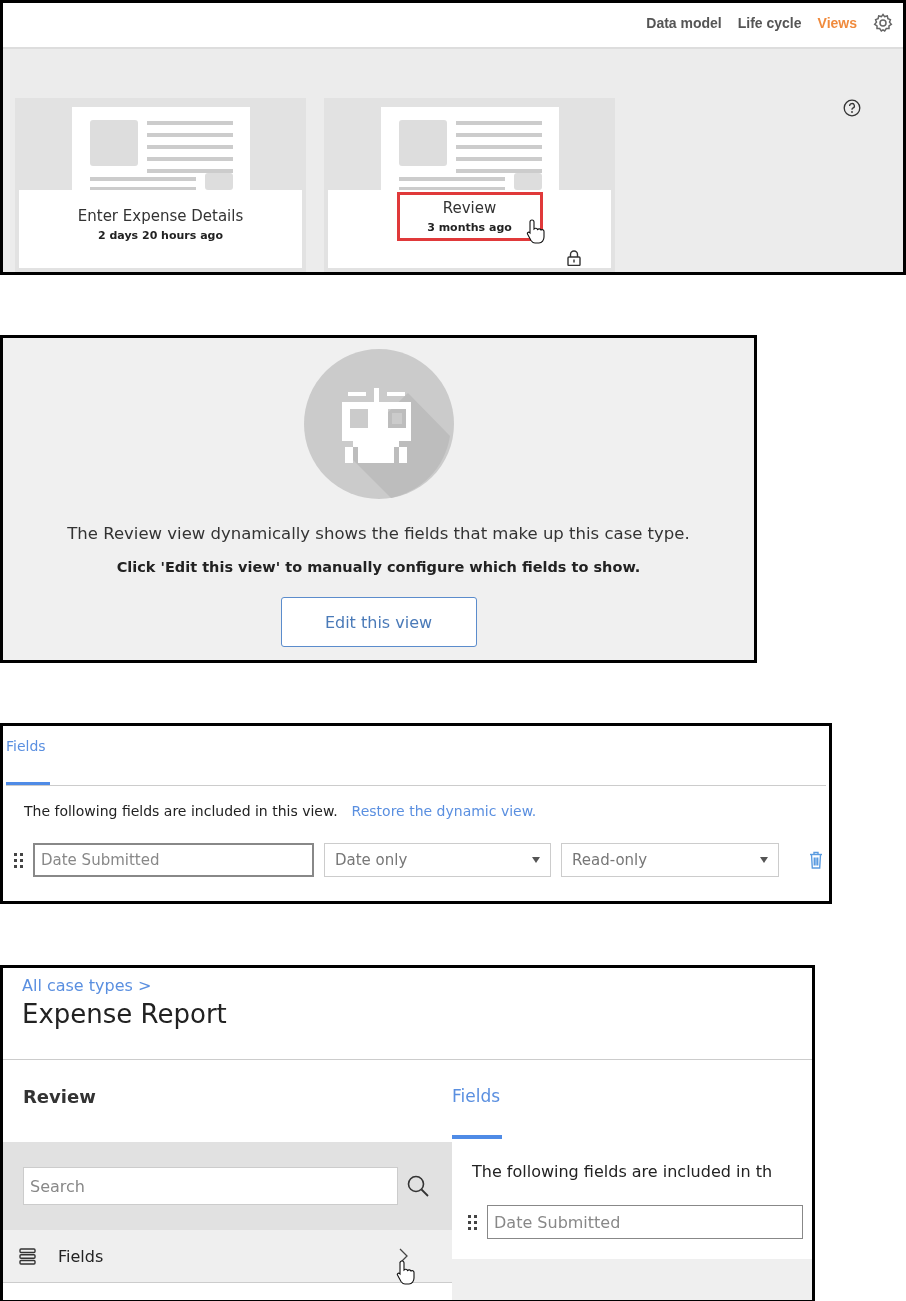 This screenshot has width=906, height=1301. I want to click on empty-state-message: The Review view dynamically shows the fields that make up this case type., so click(378, 533).